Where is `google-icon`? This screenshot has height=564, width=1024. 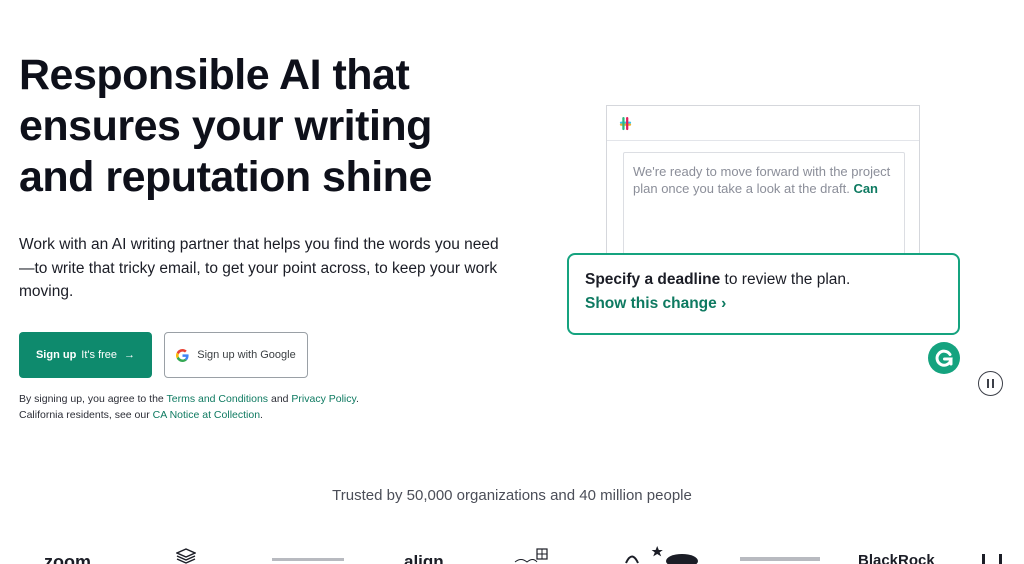 google-icon is located at coordinates (182, 355).